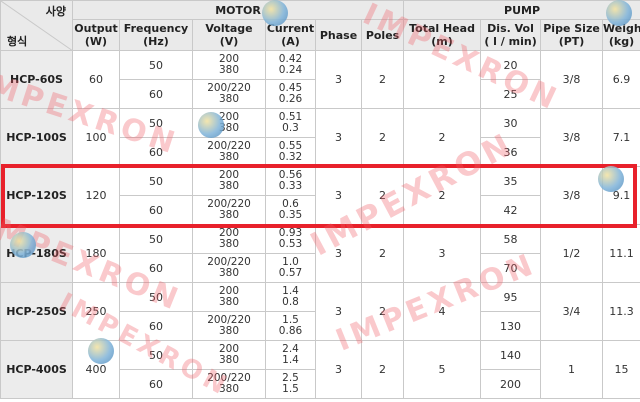  Describe the element at coordinates (511, 94) in the screenshot. I see `dis-vol-value: 25` at that location.